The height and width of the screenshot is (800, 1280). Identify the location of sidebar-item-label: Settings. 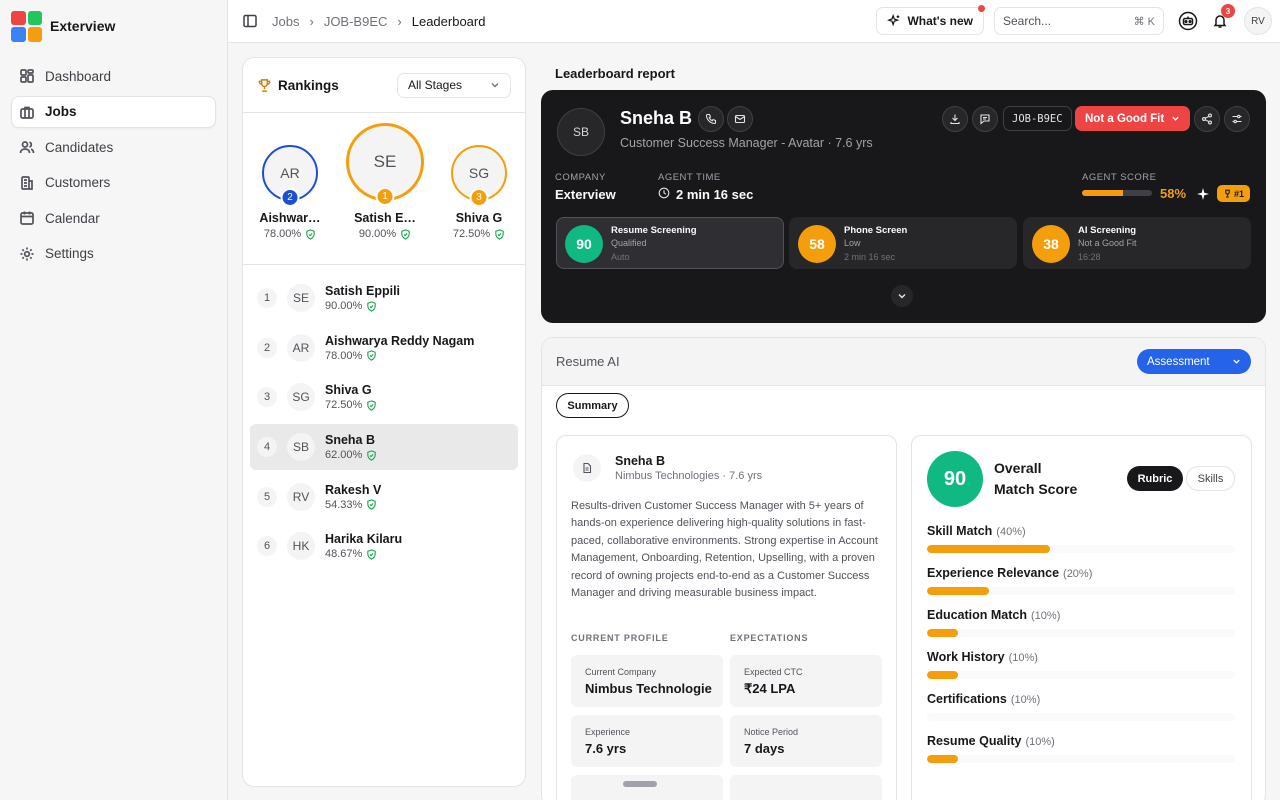
(69, 253).